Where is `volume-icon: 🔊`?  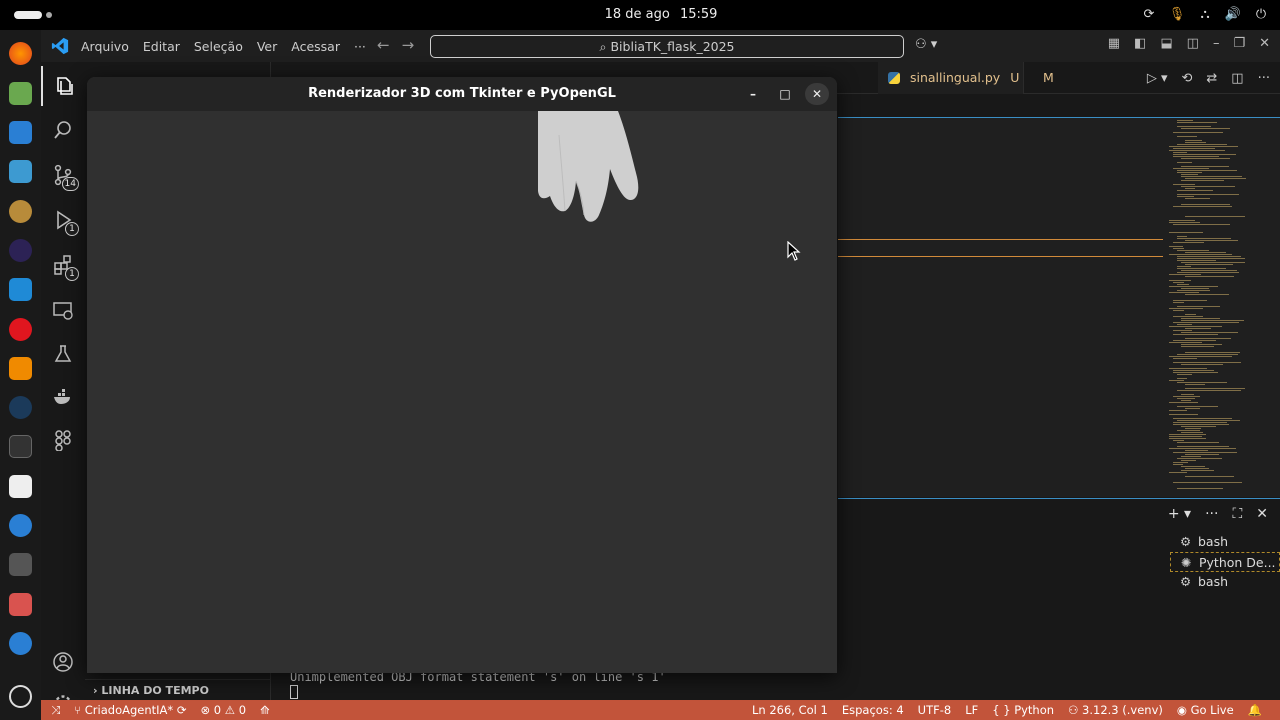 volume-icon: 🔊 is located at coordinates (1233, 14).